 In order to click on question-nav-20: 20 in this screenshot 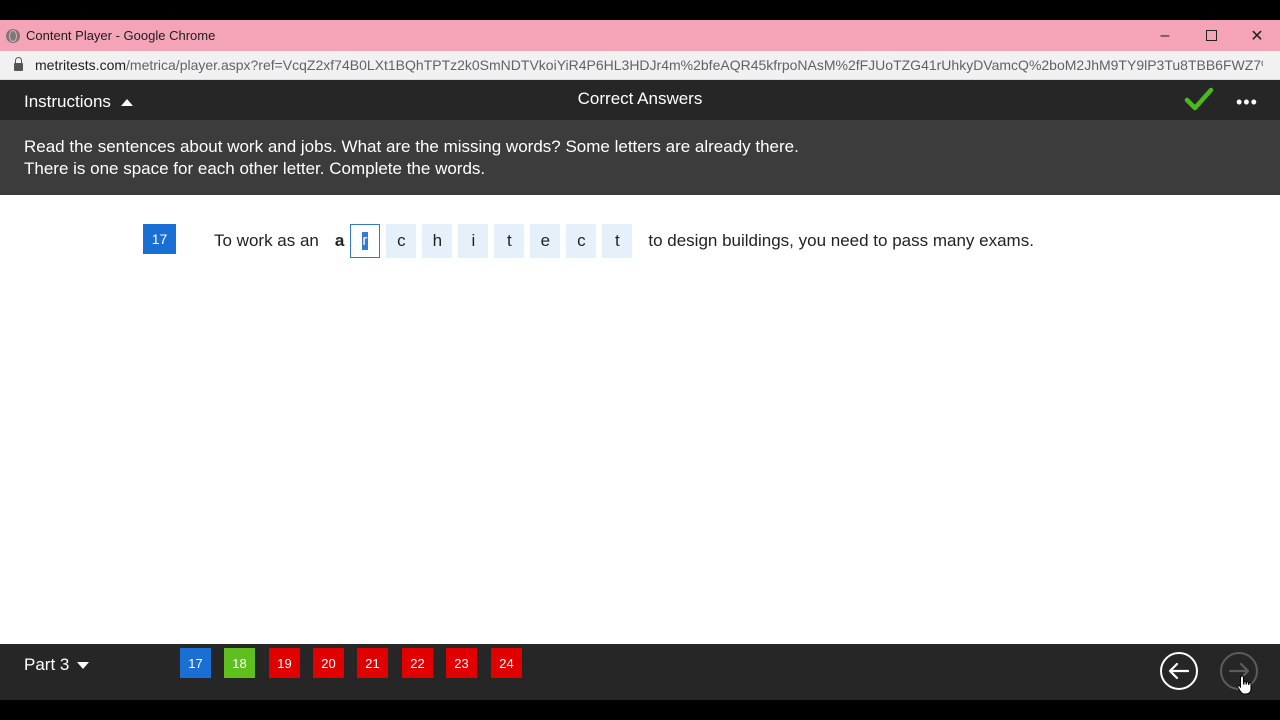, I will do `click(328, 663)`.